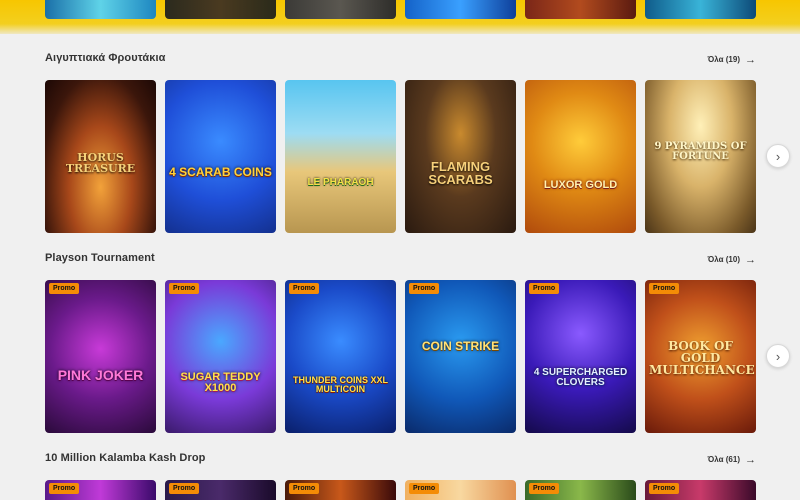 The image size is (800, 500). Describe the element at coordinates (580, 185) in the screenshot. I see `game-title: Luxor Gold` at that location.